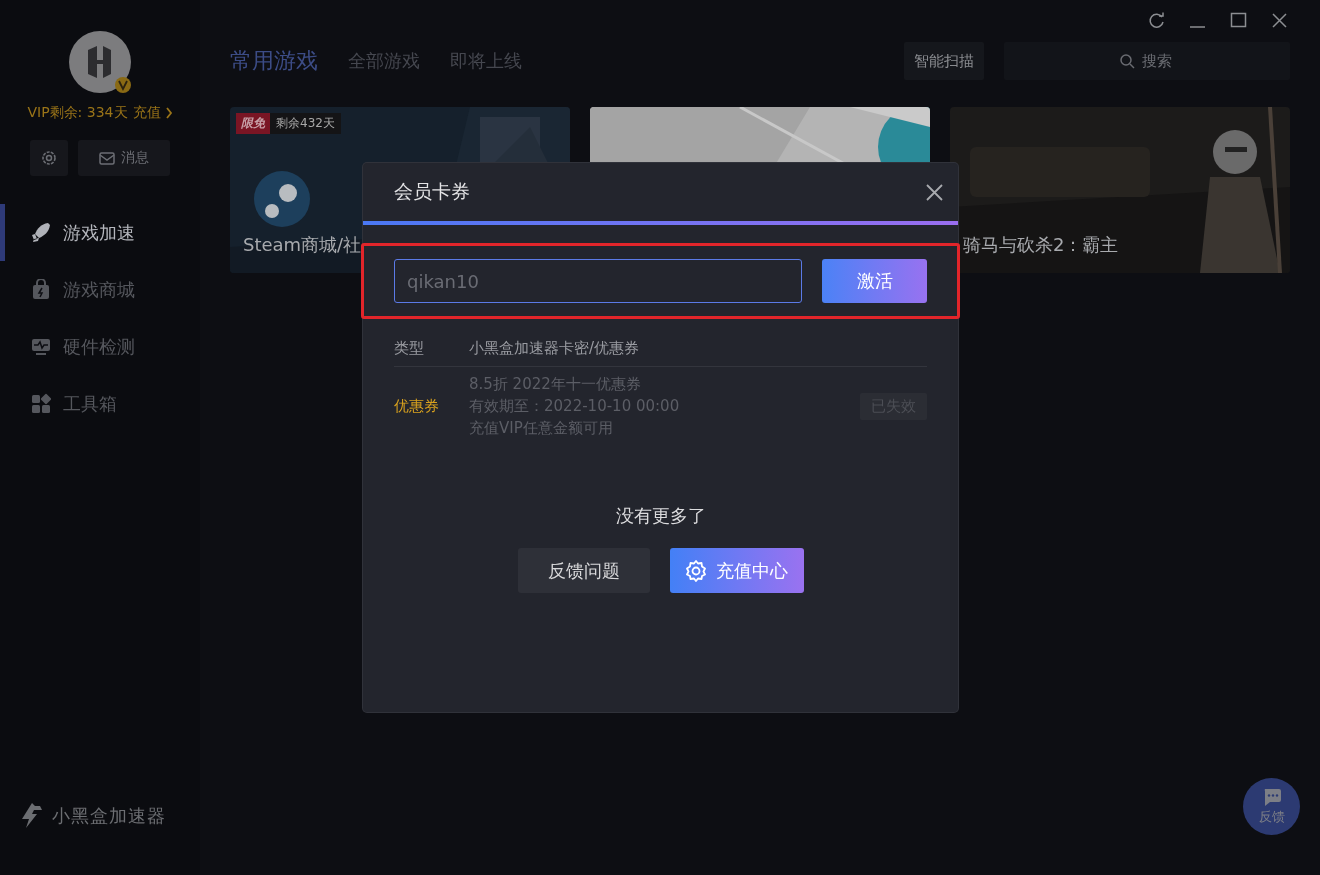 The image size is (1320, 875). What do you see at coordinates (109, 815) in the screenshot?
I see `brand-name: 小黑盒加速器` at bounding box center [109, 815].